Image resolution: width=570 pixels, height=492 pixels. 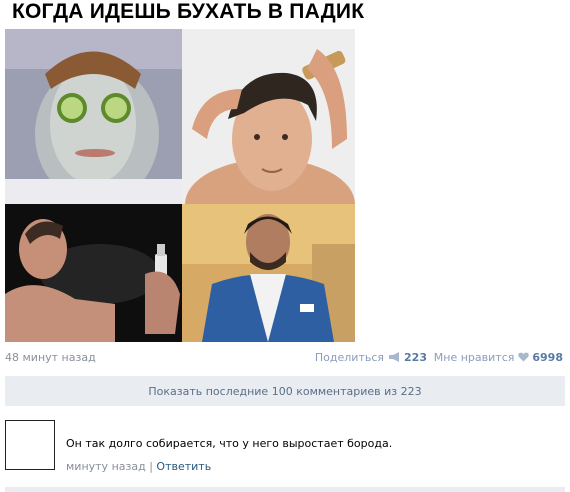 I want to click on share-button: Поделиться 223, so click(x=371, y=358).